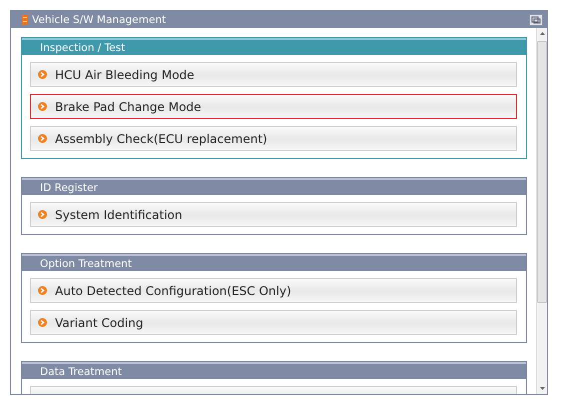 The width and height of the screenshot is (563, 403). I want to click on scroll-down-icon, so click(542, 388).